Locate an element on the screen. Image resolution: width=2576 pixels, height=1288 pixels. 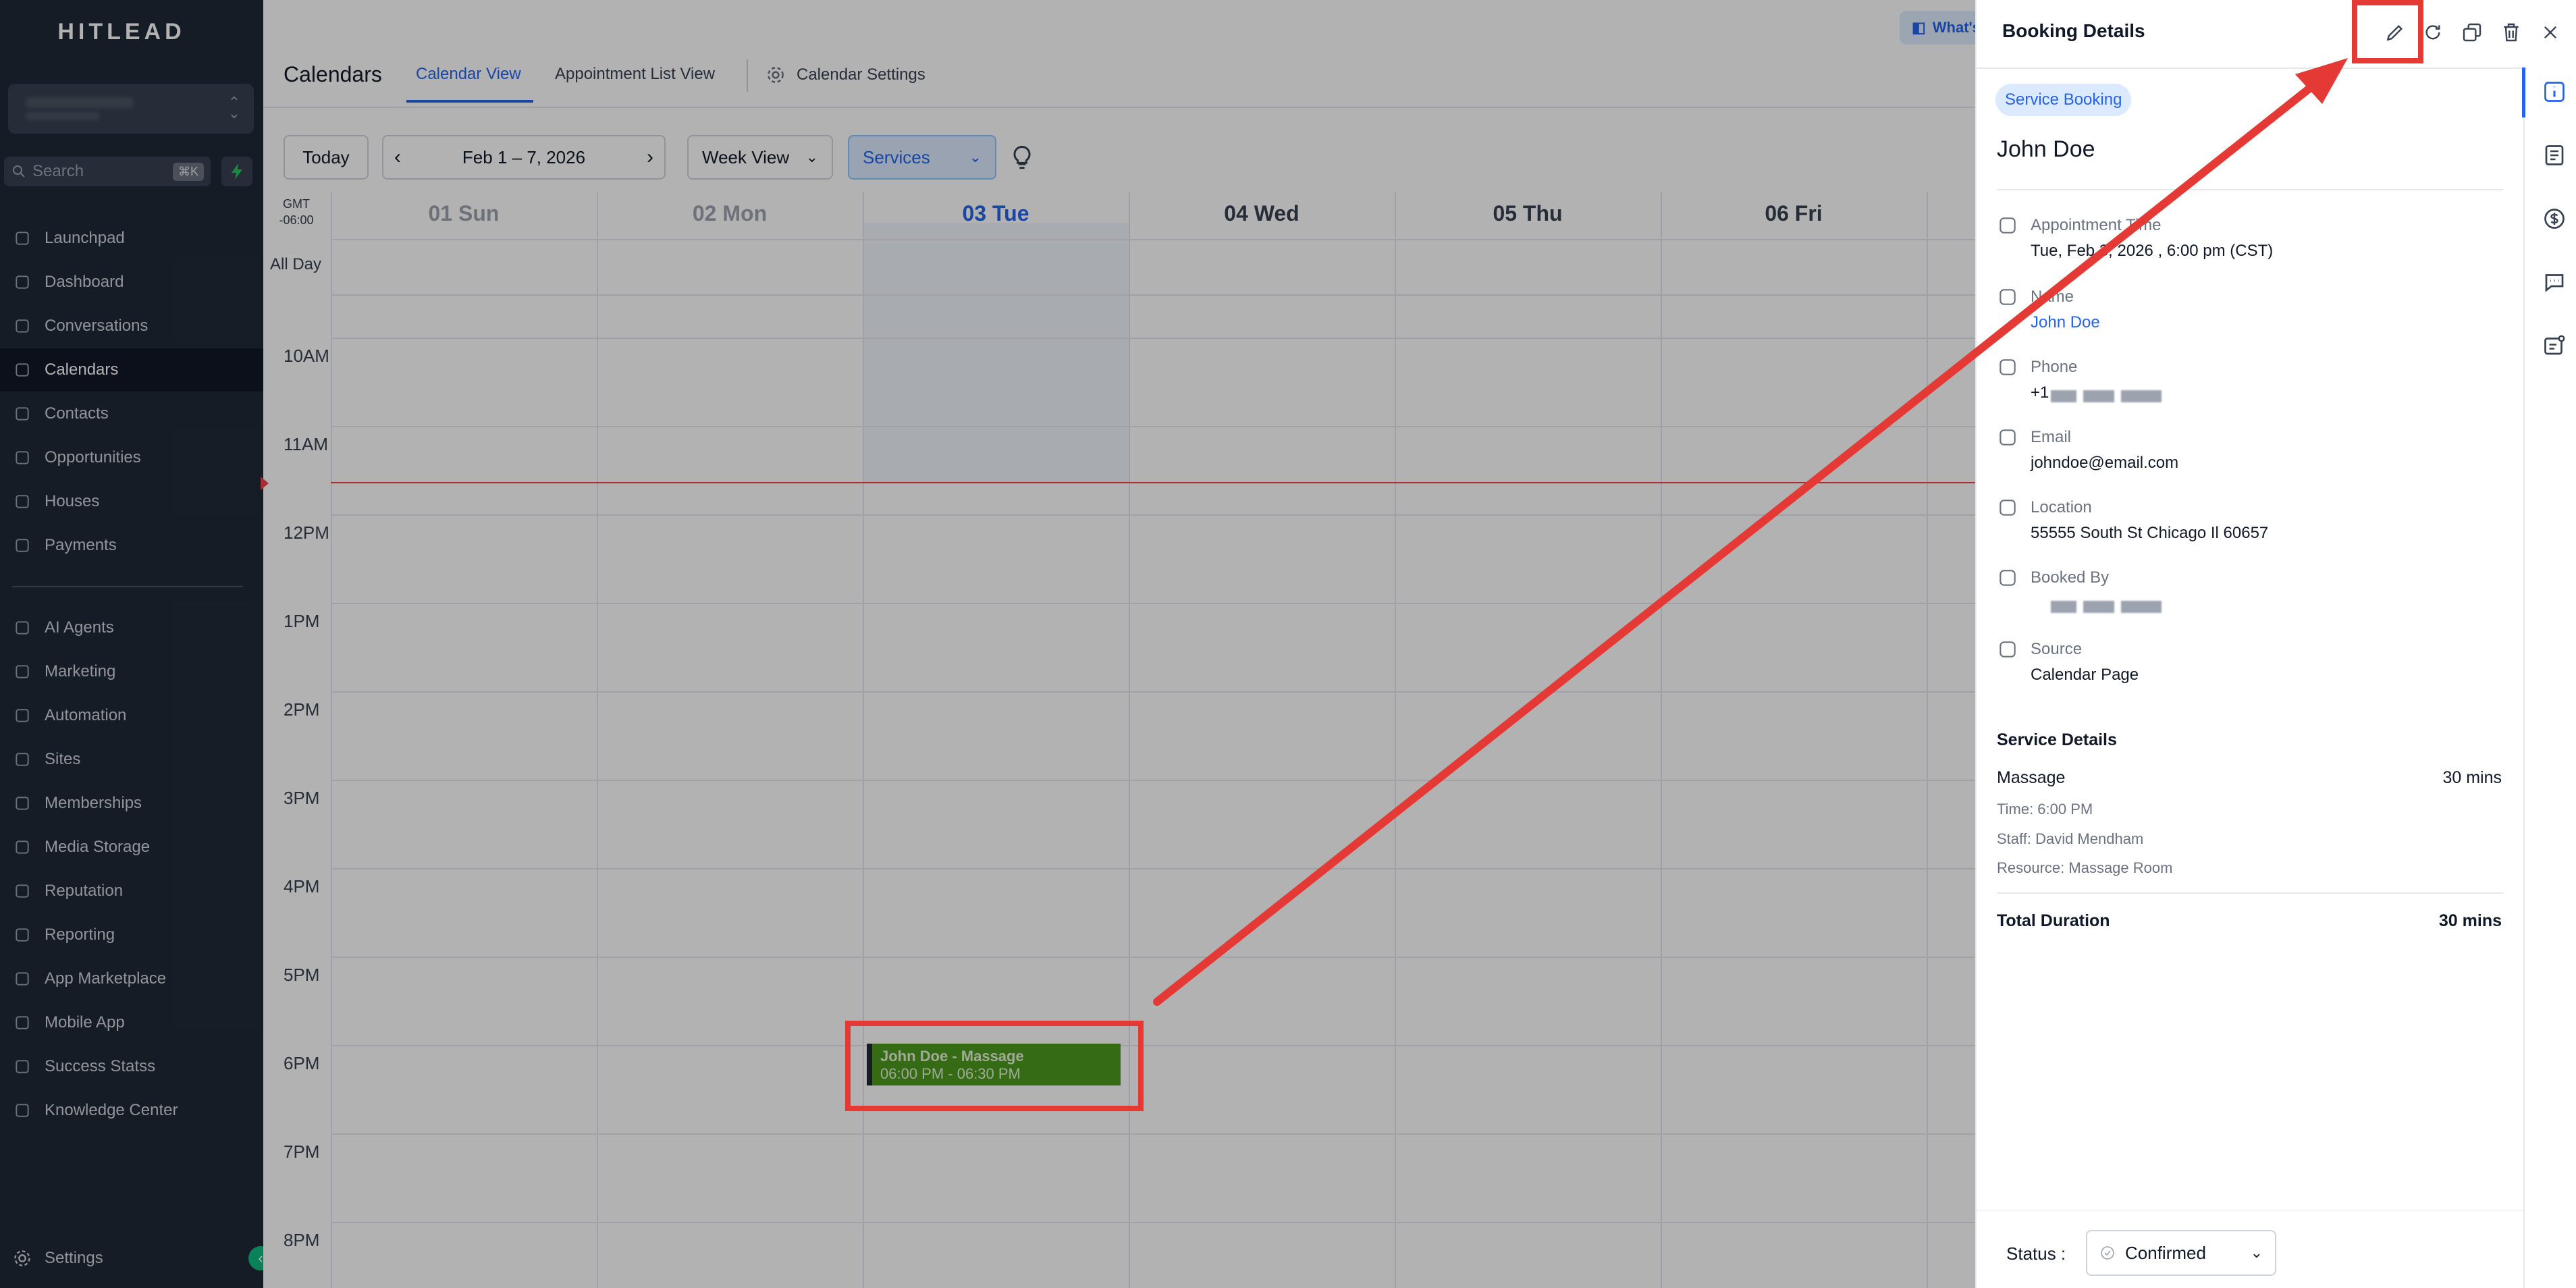
field-source: Source Calendar Page is located at coordinates (2253, 669).